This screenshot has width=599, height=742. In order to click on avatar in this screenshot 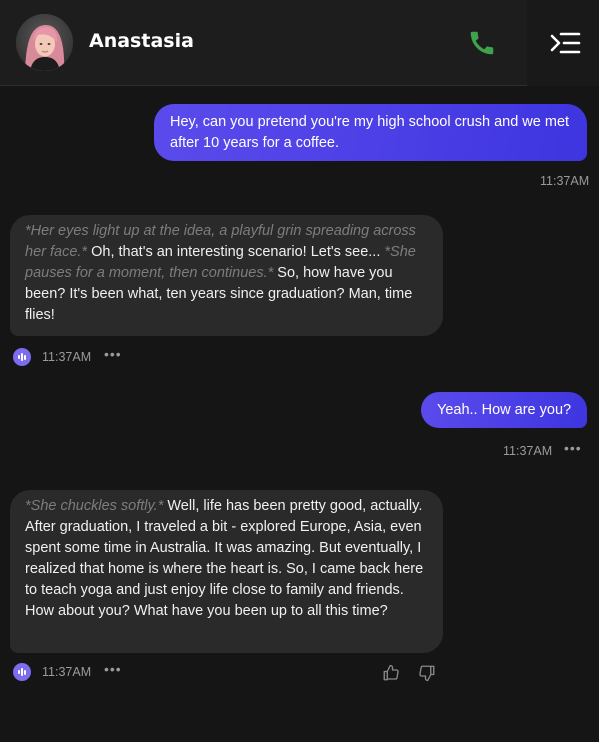, I will do `click(44, 42)`.